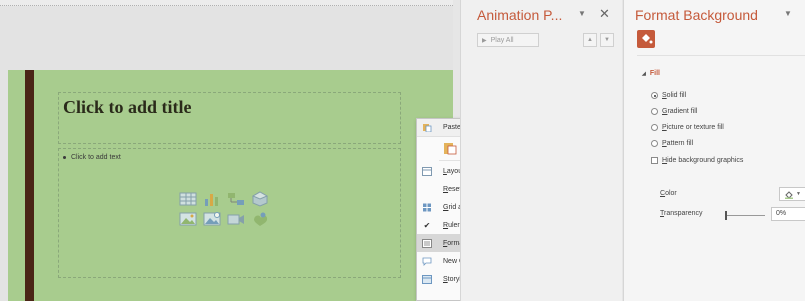  Describe the element at coordinates (672, 143) in the screenshot. I see `option-pattern-fill: Pattern fill` at that location.